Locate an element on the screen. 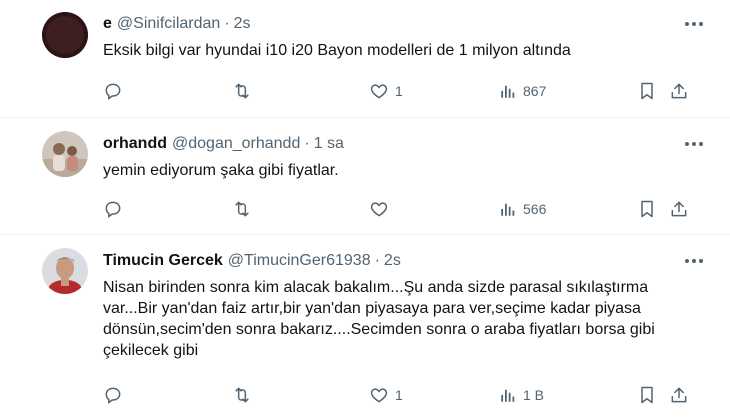 This screenshot has width=730, height=420. tweet-header: orhandd @dogan_orhandd · 1 sa is located at coordinates (407, 144).